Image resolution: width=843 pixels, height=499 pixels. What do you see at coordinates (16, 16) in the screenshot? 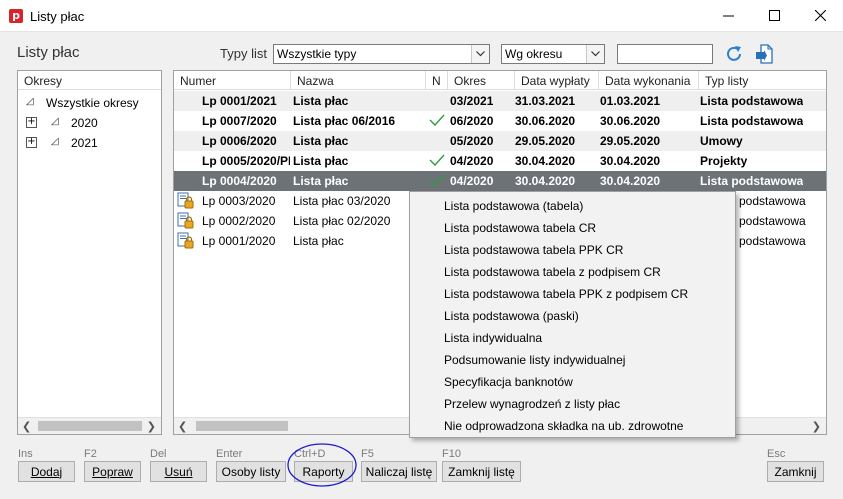
I see `app-logo-icon: p` at bounding box center [16, 16].